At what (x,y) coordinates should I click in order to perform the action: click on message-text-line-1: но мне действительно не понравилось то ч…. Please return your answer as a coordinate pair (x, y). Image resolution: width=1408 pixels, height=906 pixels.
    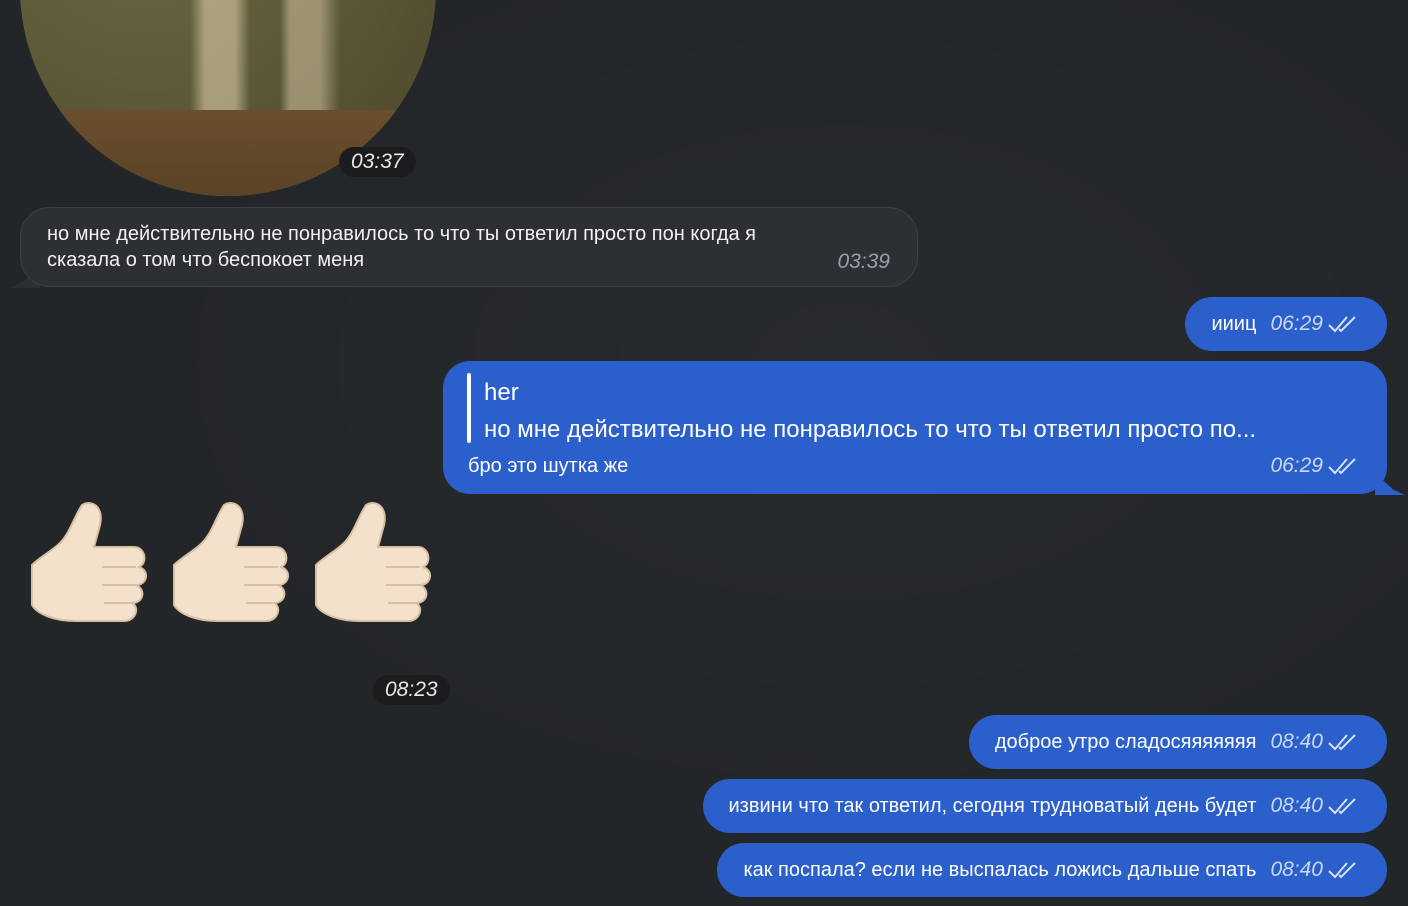
    Looking at the image, I should click on (402, 234).